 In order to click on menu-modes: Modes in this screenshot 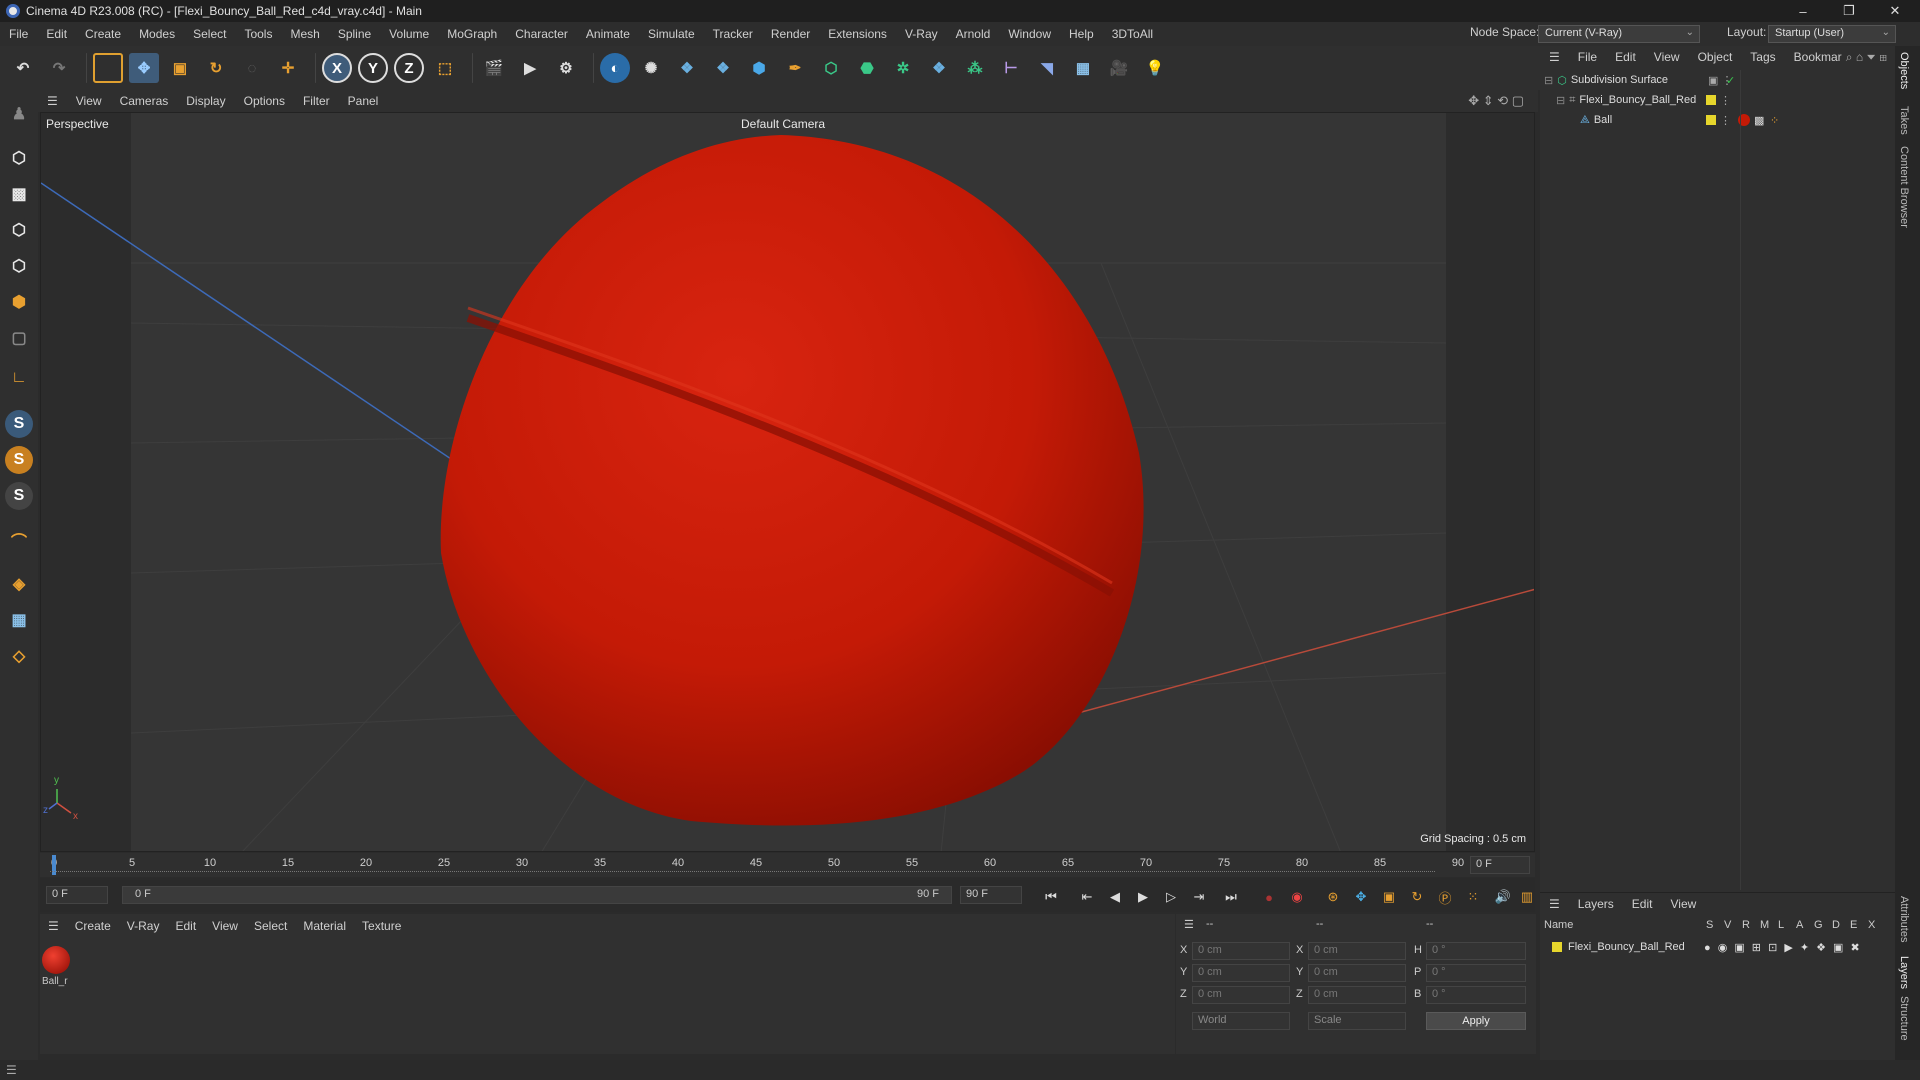, I will do `click(157, 34)`.